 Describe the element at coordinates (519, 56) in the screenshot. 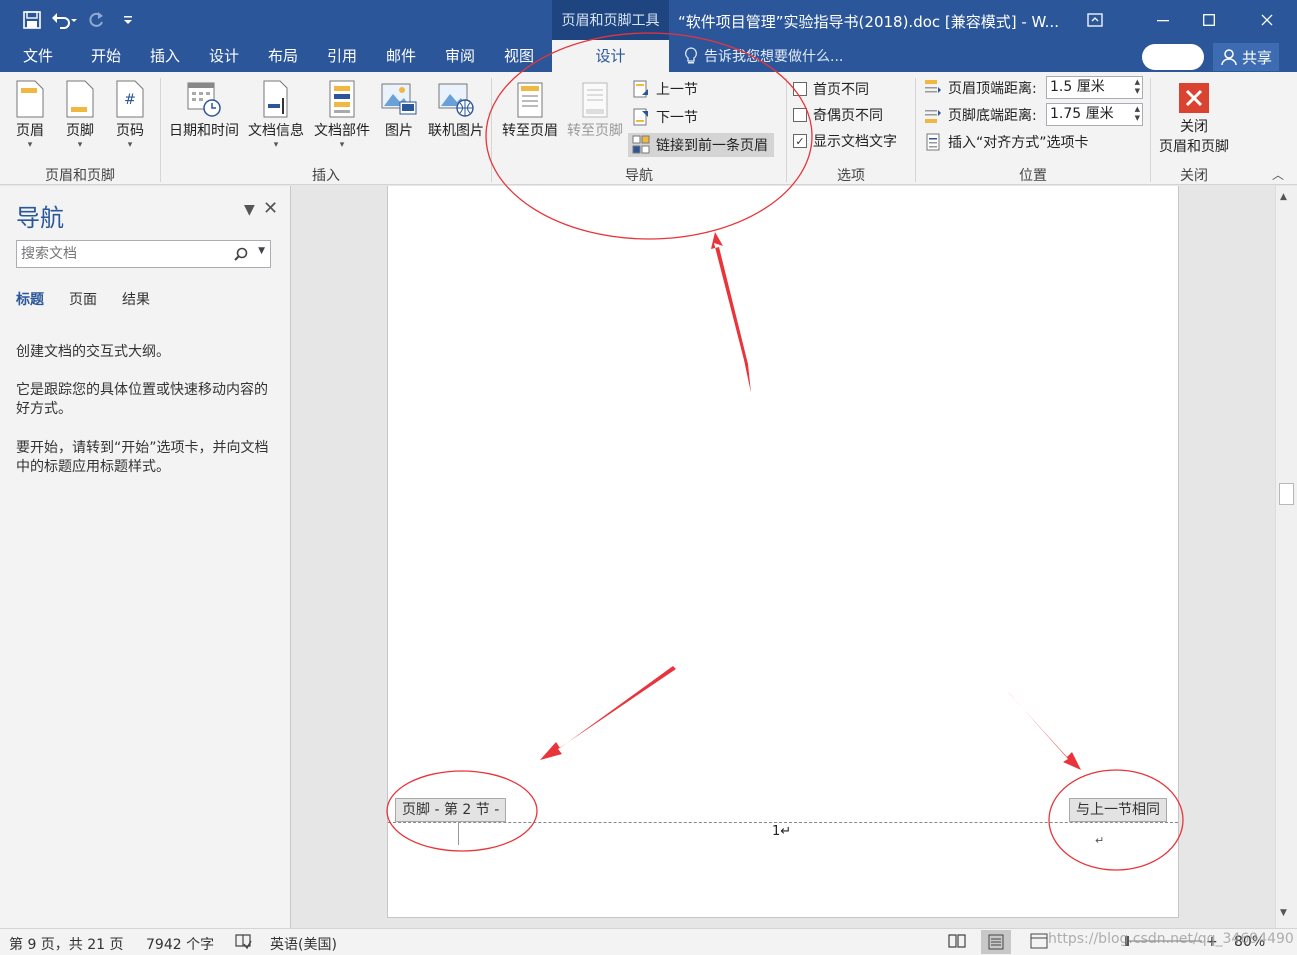

I see `tab-view: 视图` at that location.